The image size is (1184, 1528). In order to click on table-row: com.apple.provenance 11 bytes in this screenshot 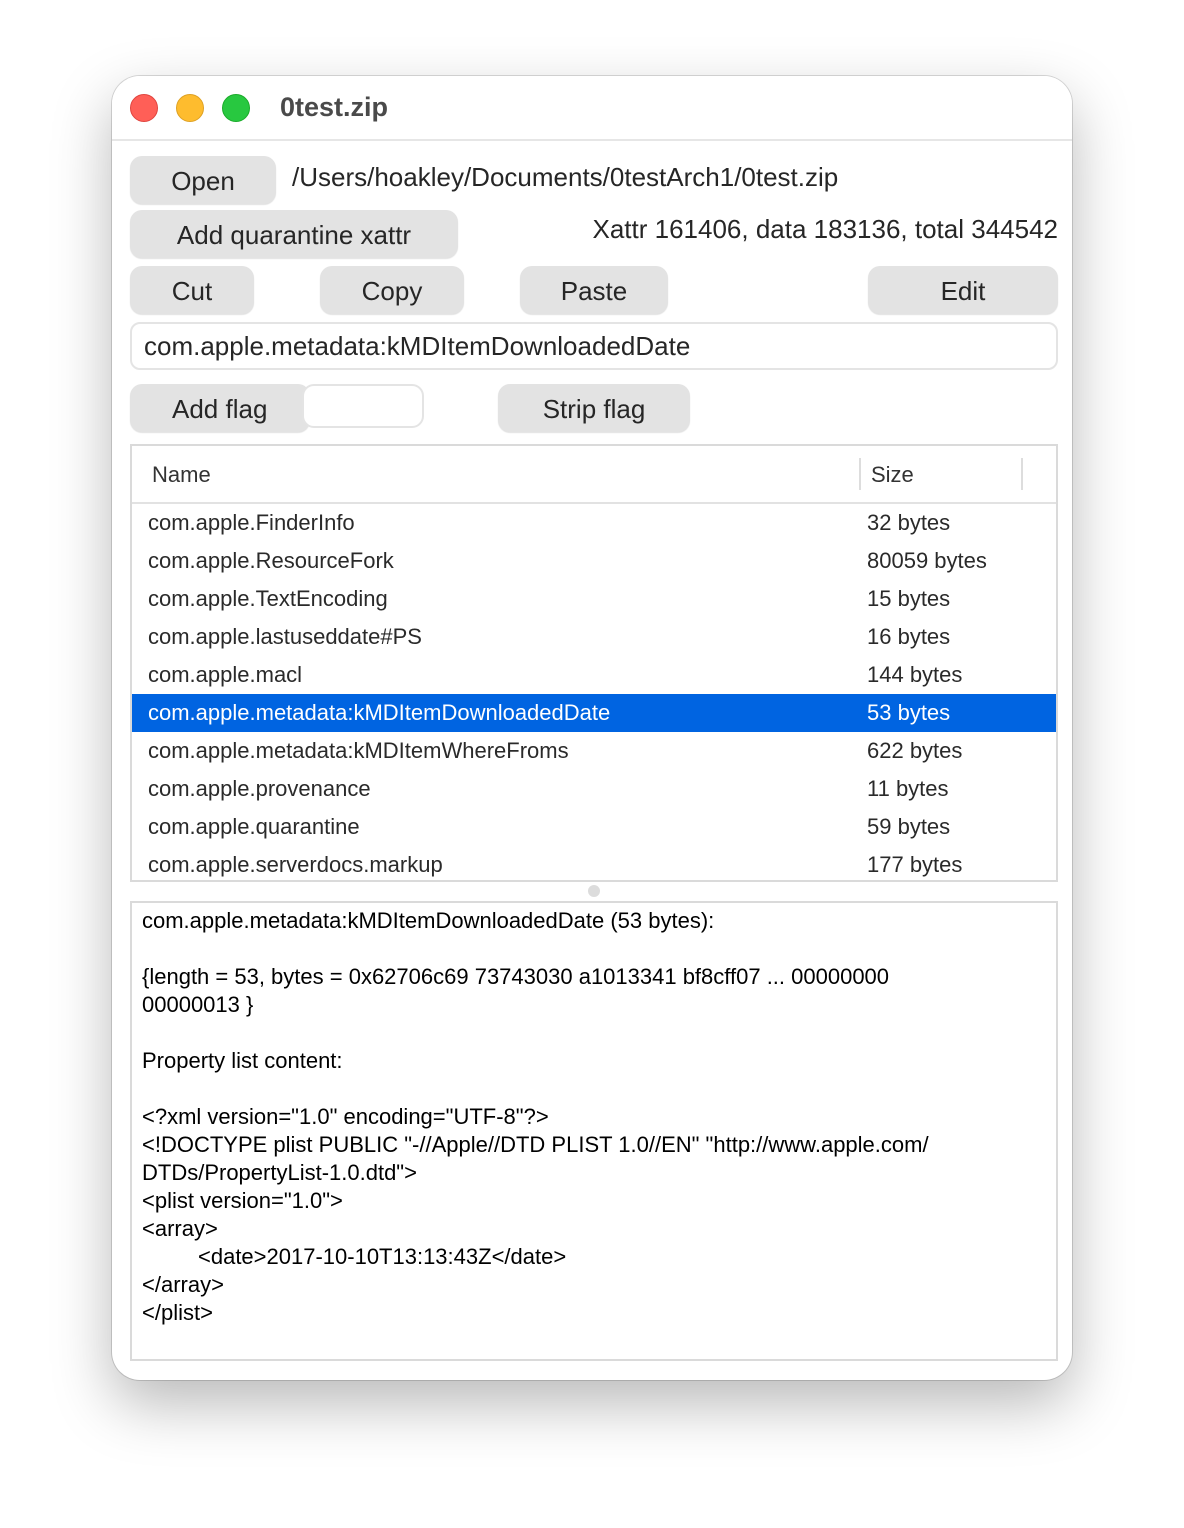, I will do `click(594, 789)`.